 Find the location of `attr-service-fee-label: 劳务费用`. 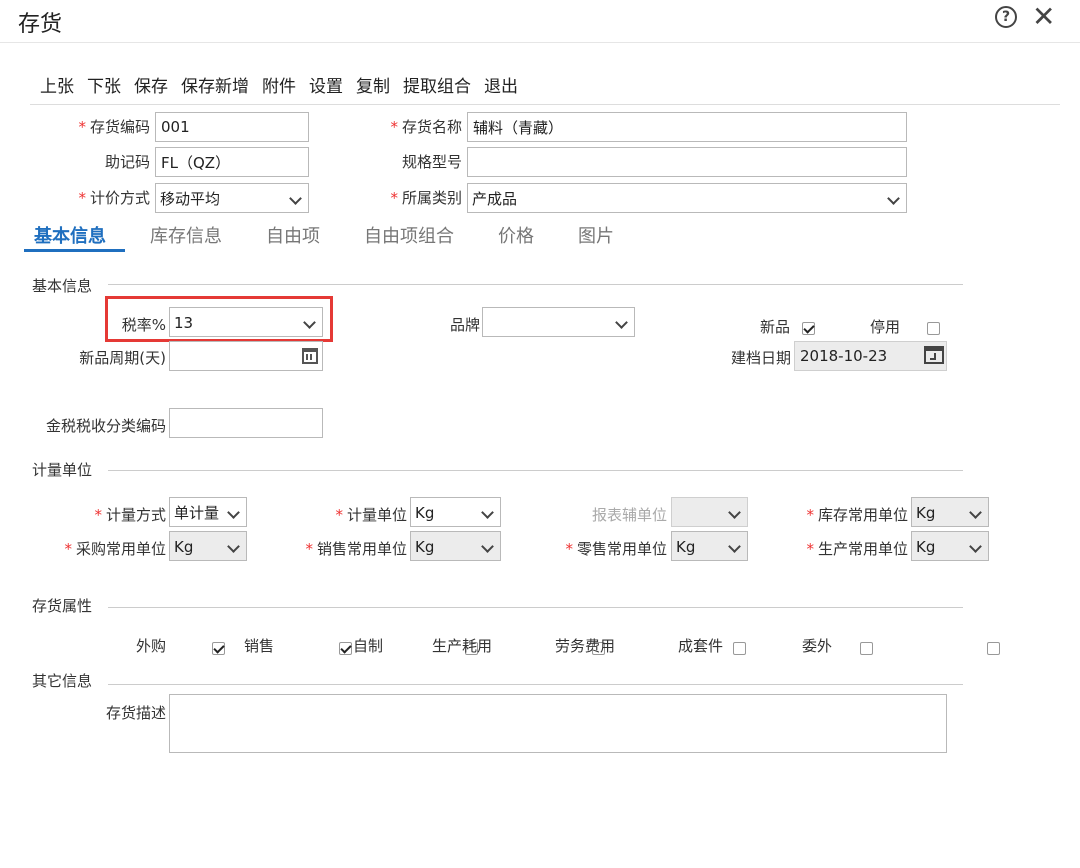

attr-service-fee-label: 劳务费用 is located at coordinates (584, 646).